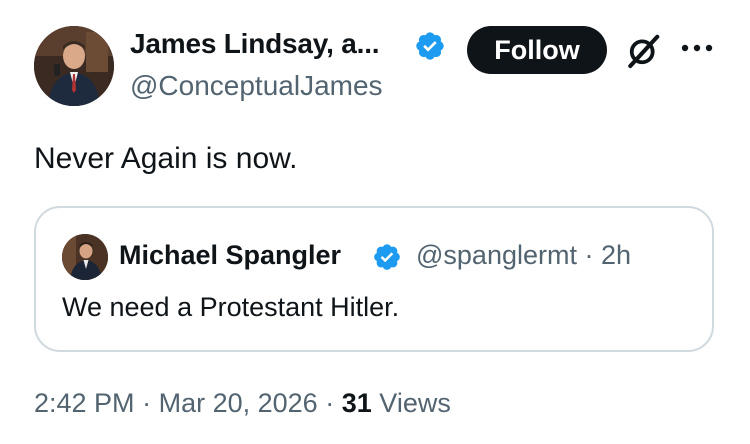 The width and height of the screenshot is (750, 444). I want to click on tweet-text: Never Again is now., so click(166, 158).